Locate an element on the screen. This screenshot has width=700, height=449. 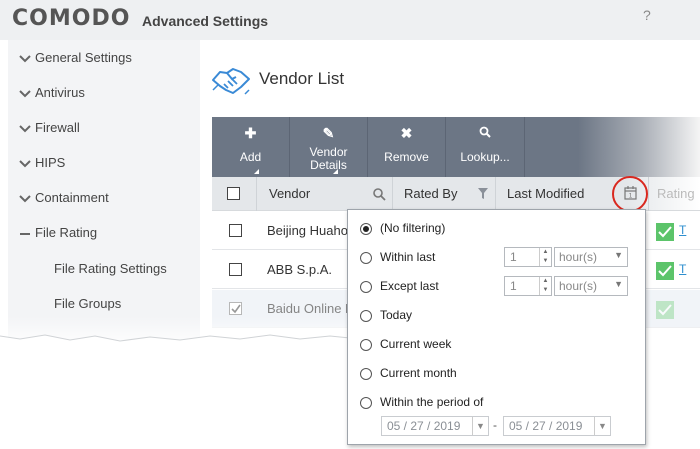
sidebar-item-firewall: Firewall is located at coordinates (104, 135).